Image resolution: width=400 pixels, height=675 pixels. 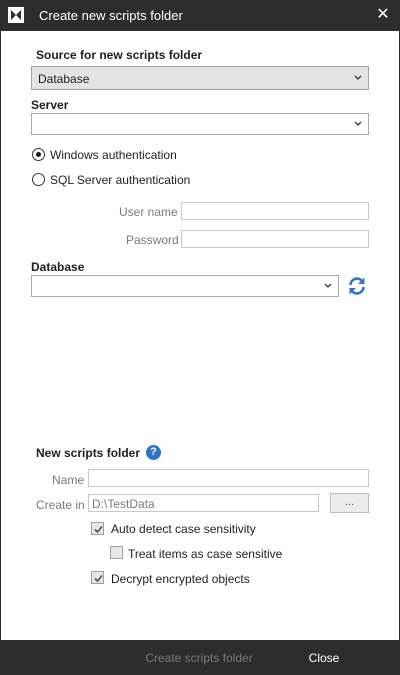 I want to click on password-input, so click(x=275, y=239).